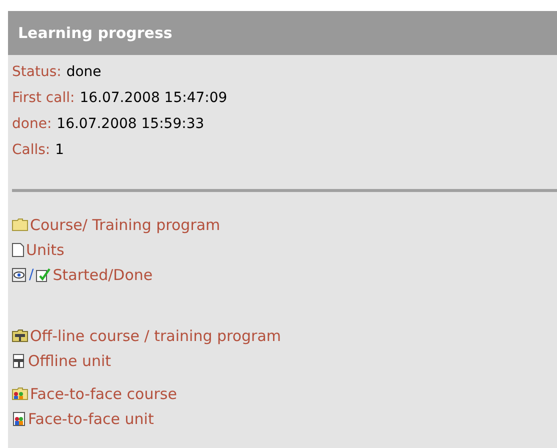 Image resolution: width=557 pixels, height=448 pixels. I want to click on legend-label: Started/Done, so click(102, 275).